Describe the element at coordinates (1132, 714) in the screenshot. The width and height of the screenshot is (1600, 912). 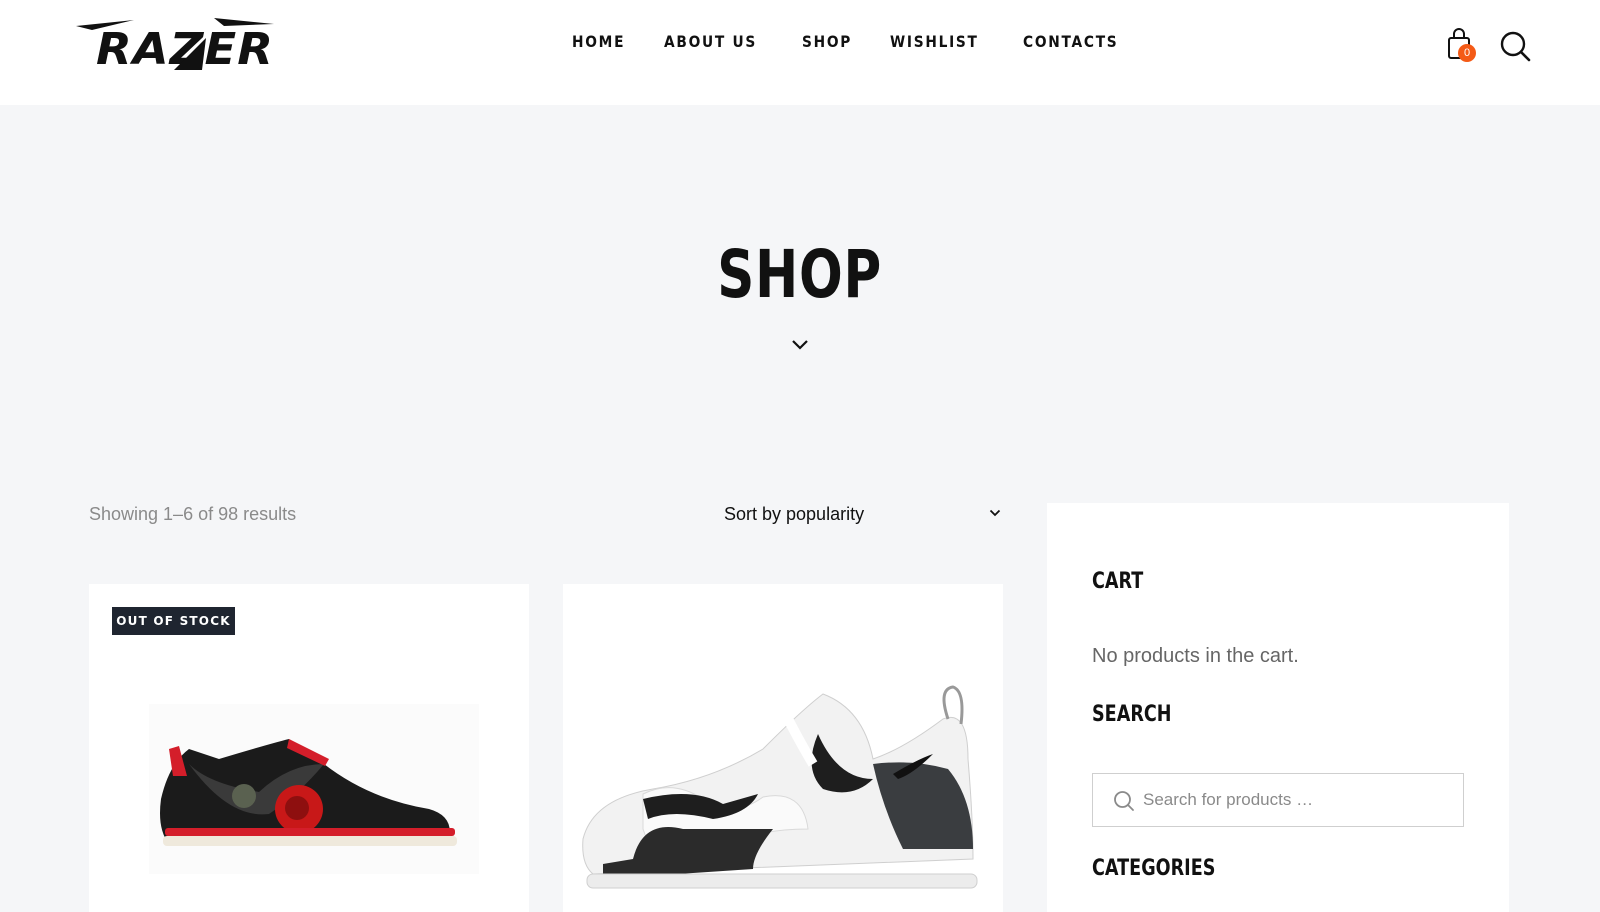
I see `search-widget-title: SEARCH` at that location.